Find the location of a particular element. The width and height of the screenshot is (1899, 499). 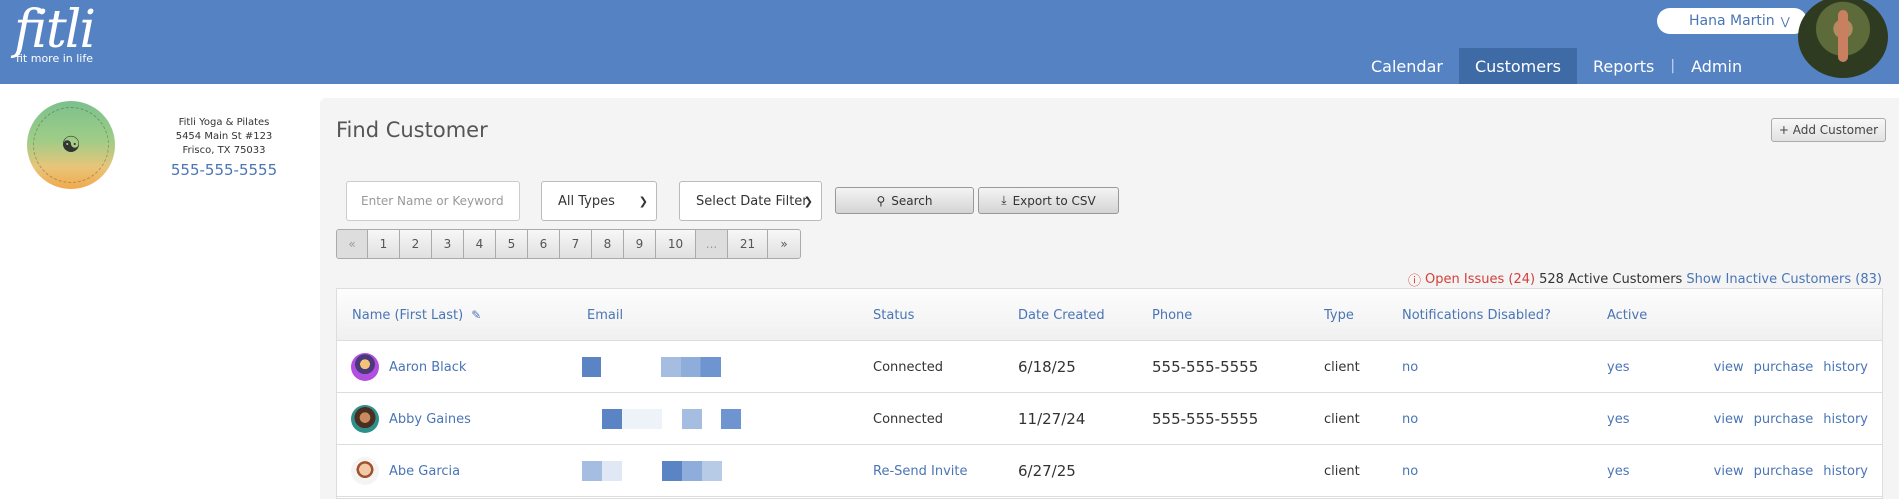

search-button: ⚲ Search is located at coordinates (904, 200).